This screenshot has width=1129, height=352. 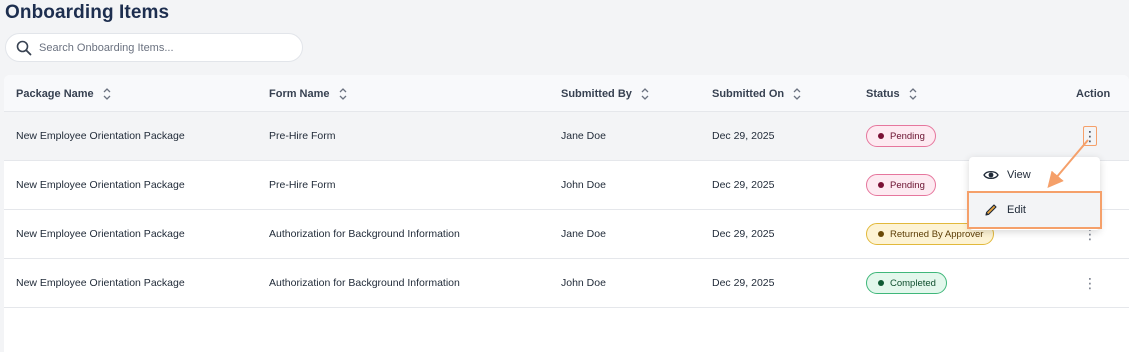 I want to click on column-header-form-name: Form Name, so click(x=308, y=93).